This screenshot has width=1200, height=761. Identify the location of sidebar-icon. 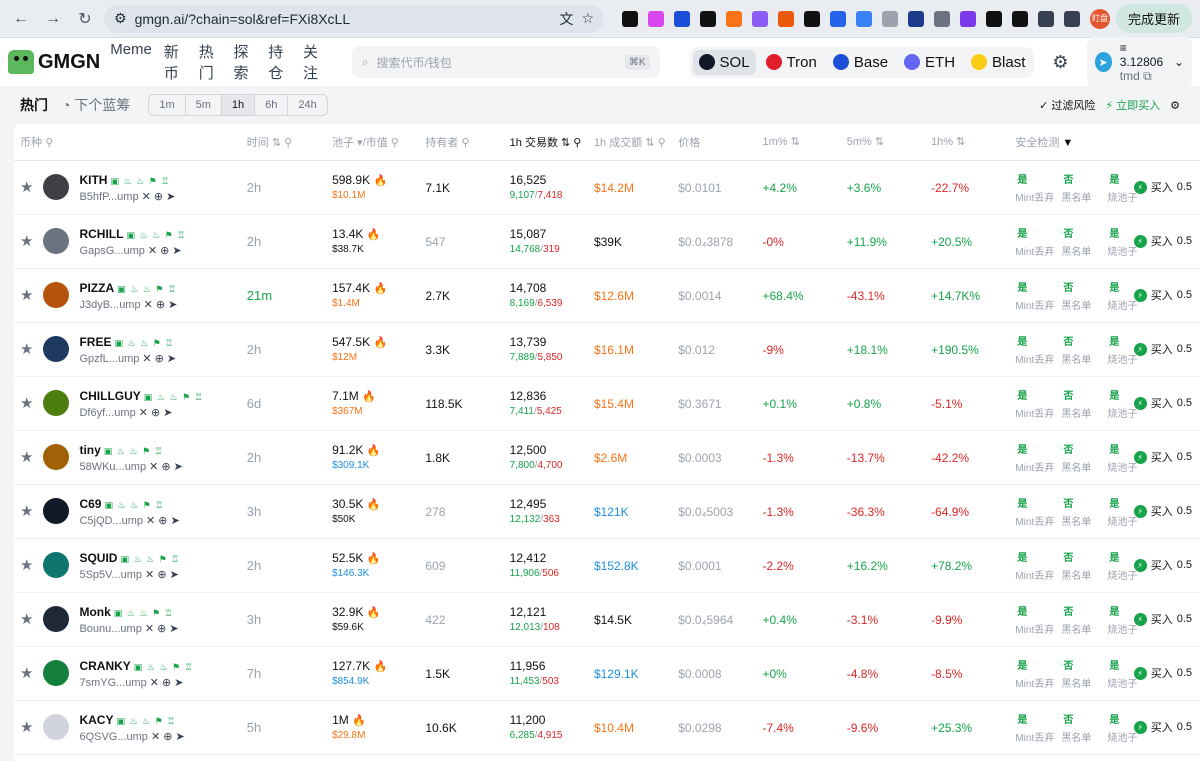
(1072, 18).